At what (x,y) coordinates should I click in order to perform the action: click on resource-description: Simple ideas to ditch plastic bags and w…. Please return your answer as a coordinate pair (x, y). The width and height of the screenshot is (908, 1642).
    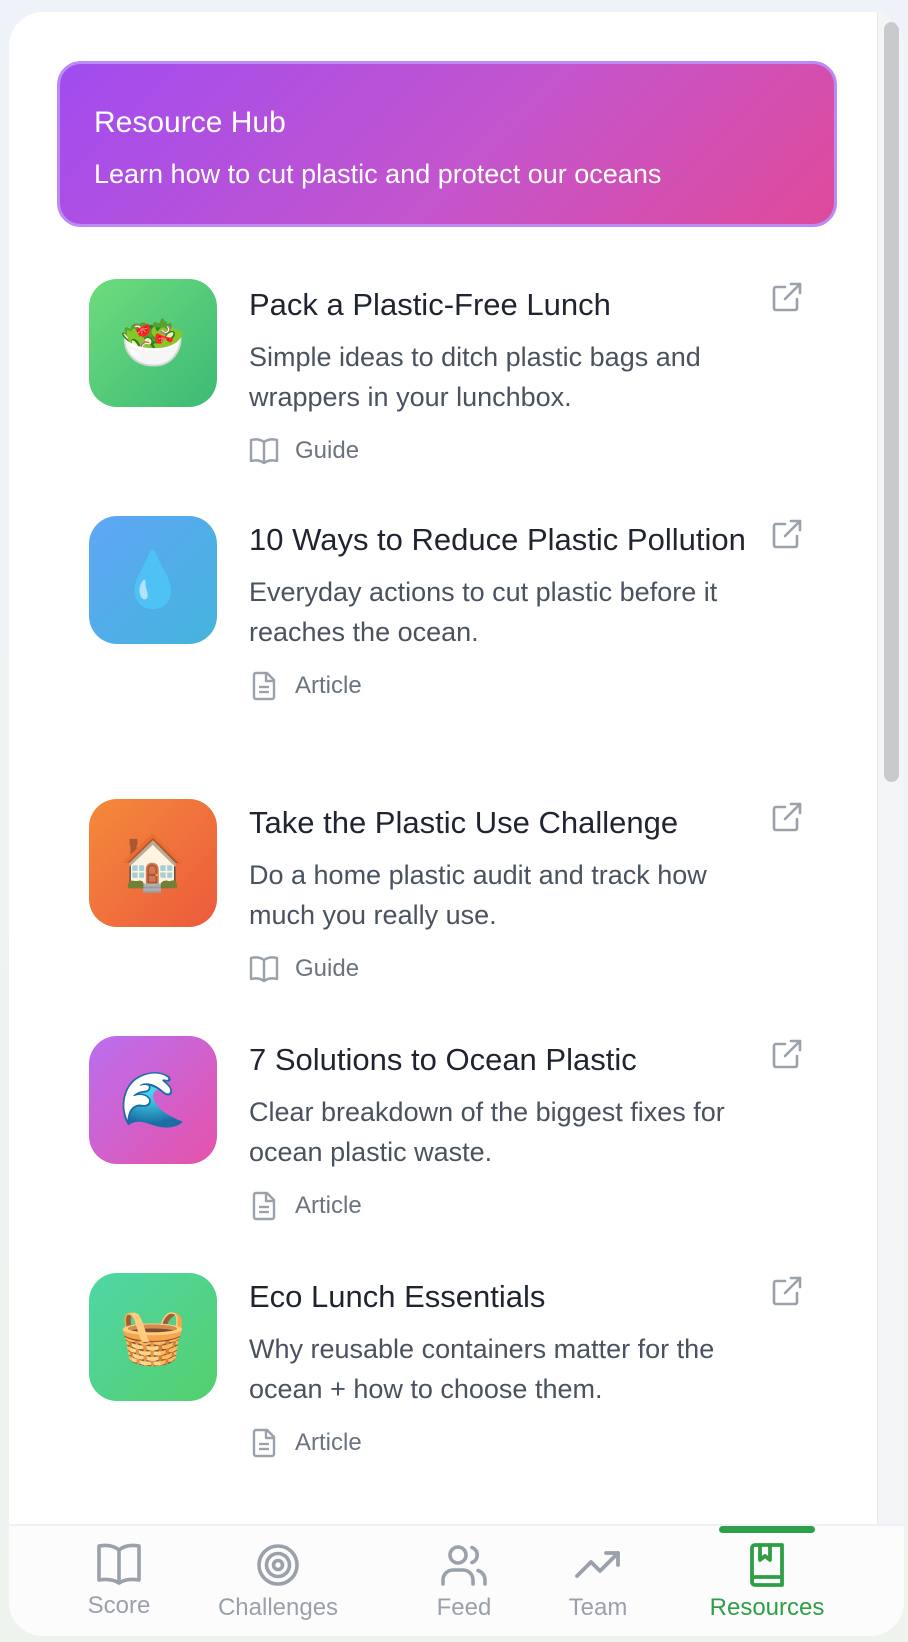
    Looking at the image, I should click on (475, 377).